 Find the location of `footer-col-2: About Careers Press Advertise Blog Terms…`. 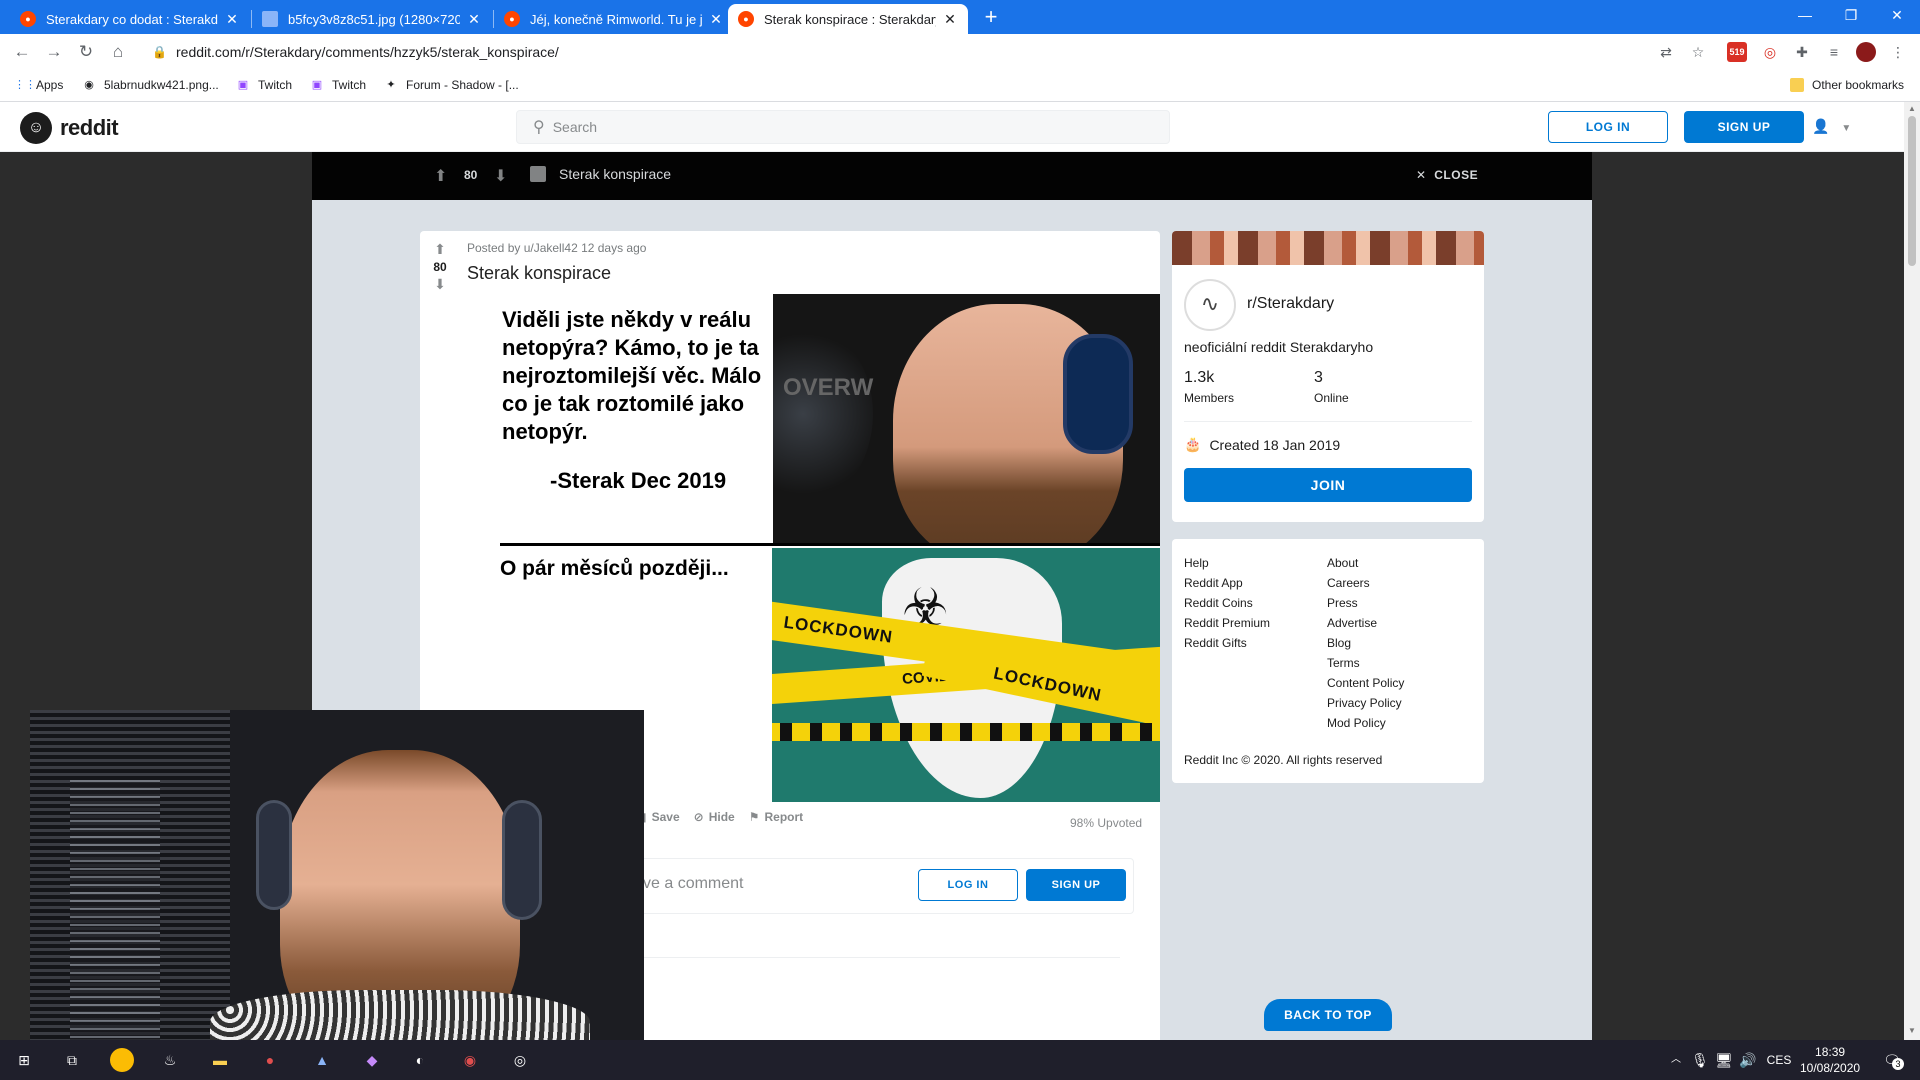

footer-col-2: About Careers Press Advertise Blog Terms… is located at coordinates (1365, 643).